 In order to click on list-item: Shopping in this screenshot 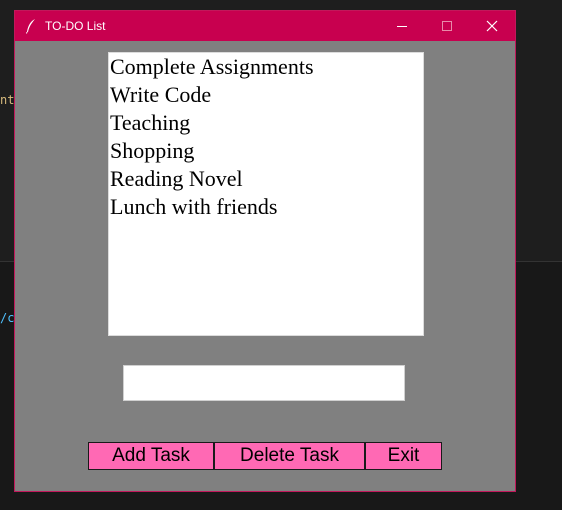, I will do `click(266, 151)`.